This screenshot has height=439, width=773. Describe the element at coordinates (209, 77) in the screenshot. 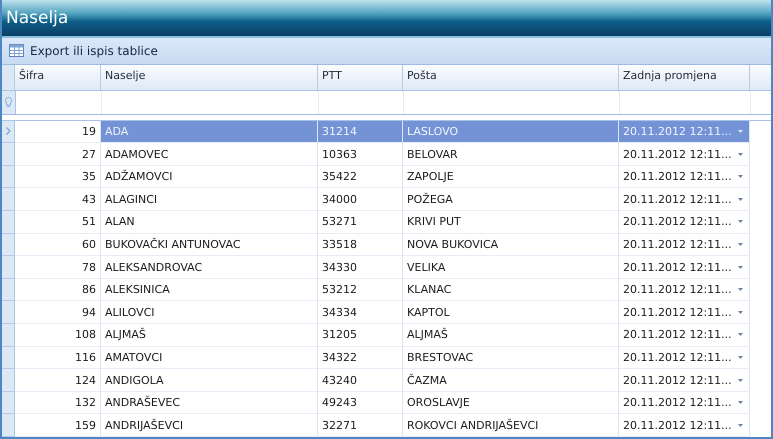

I see `column-header: Naselje` at that location.